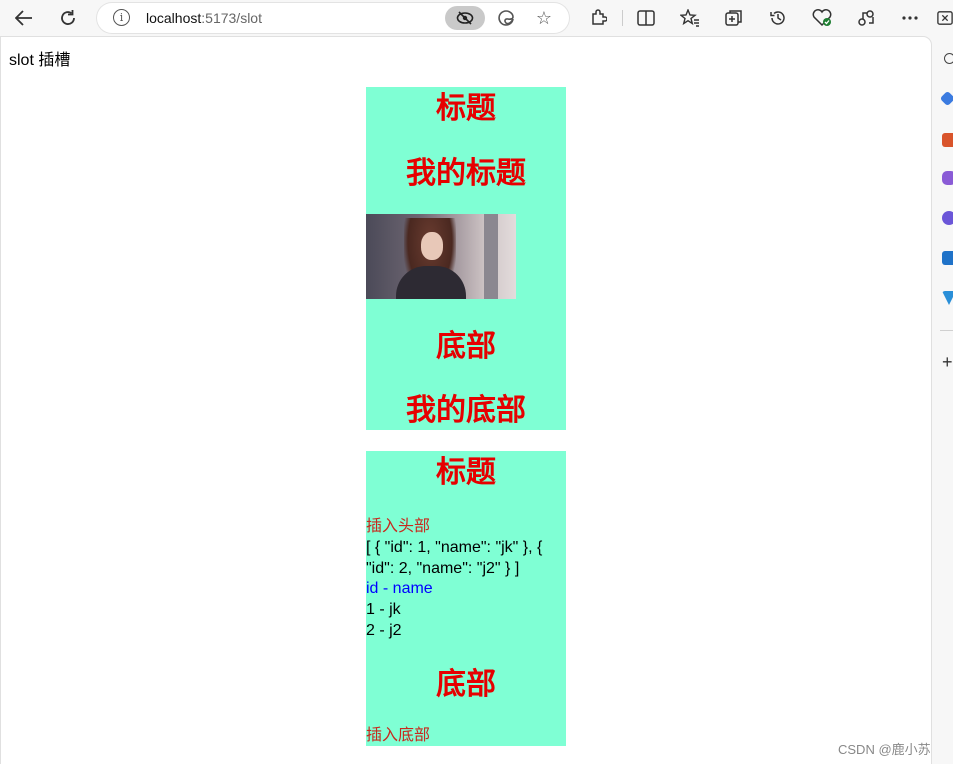  What do you see at coordinates (646, 18) in the screenshot?
I see `split-screen-icon` at bounding box center [646, 18].